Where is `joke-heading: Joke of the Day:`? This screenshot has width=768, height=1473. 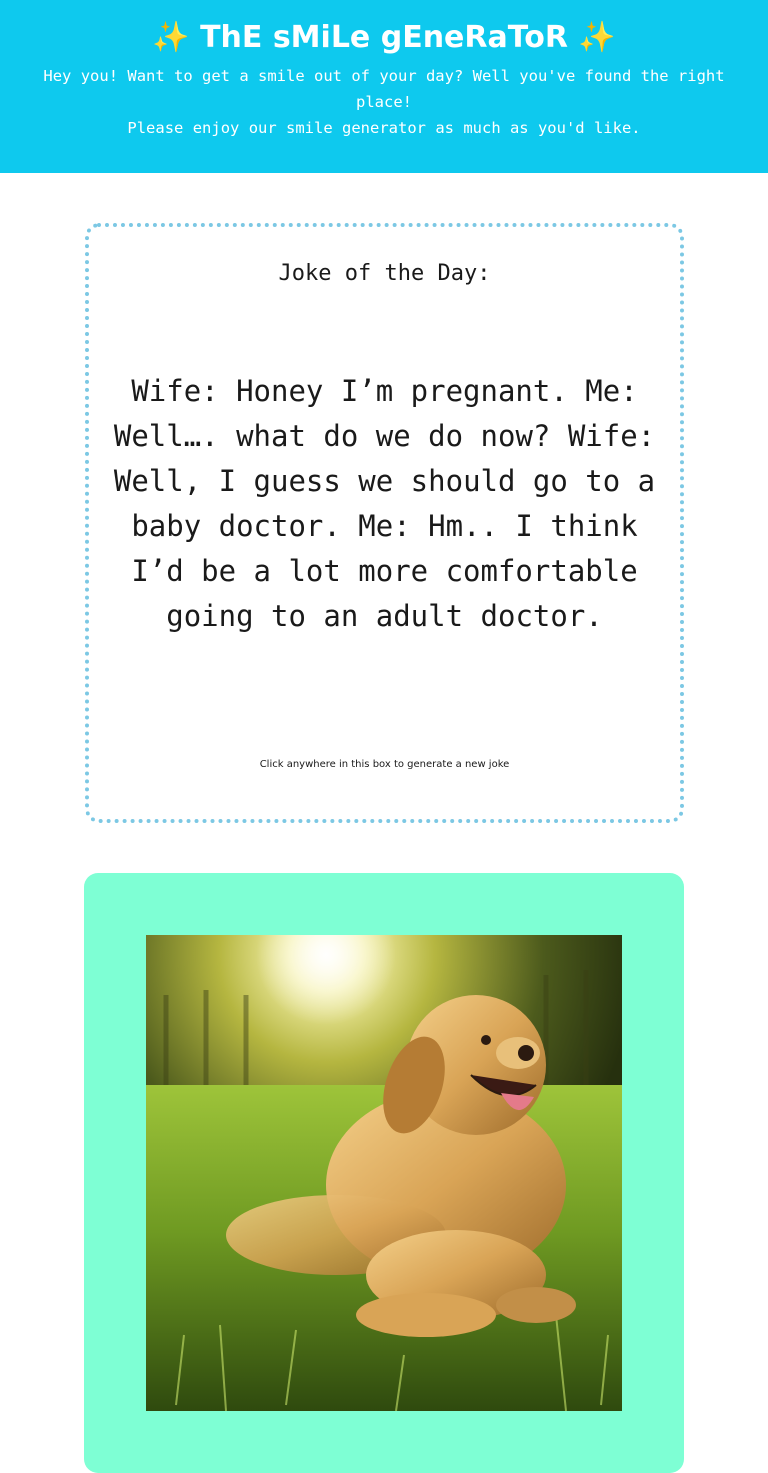 joke-heading: Joke of the Day: is located at coordinates (384, 273).